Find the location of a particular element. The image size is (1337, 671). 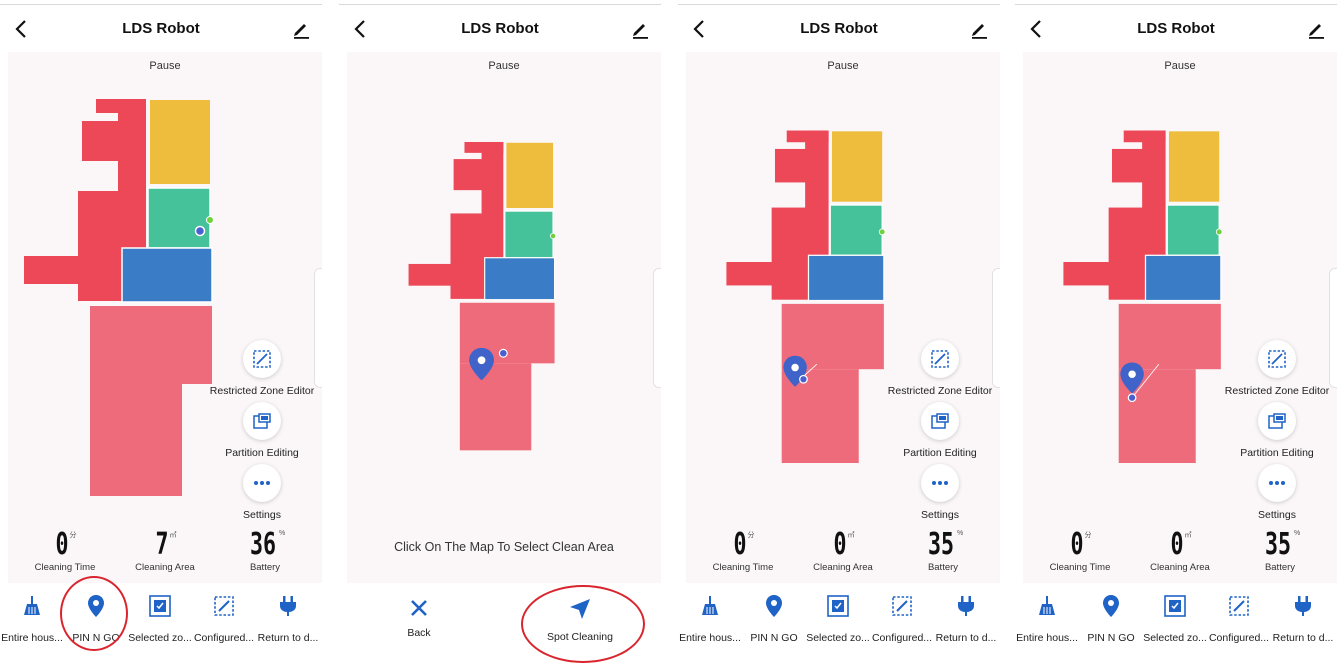

partition-icon is located at coordinates (940, 421).